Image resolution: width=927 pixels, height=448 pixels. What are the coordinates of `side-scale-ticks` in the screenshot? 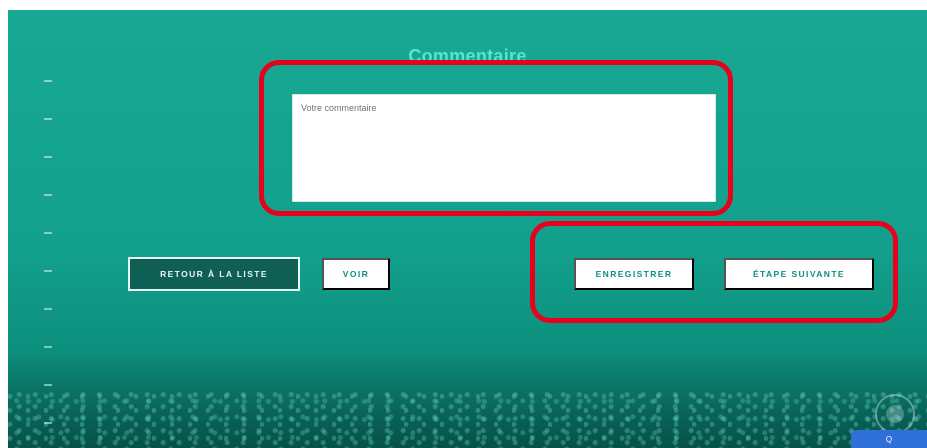 It's located at (52, 264).